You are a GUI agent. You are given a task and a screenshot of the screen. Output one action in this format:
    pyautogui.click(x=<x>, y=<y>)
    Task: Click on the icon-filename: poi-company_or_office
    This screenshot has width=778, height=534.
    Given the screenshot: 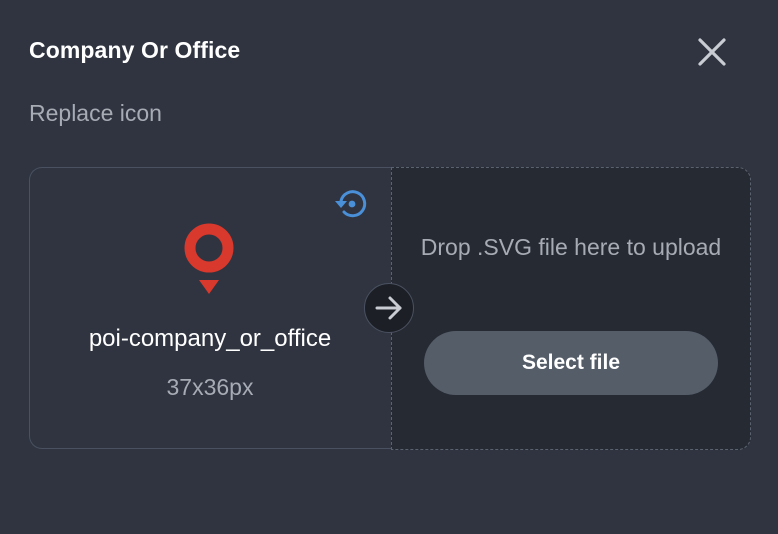 What is the action you would take?
    pyautogui.click(x=210, y=338)
    